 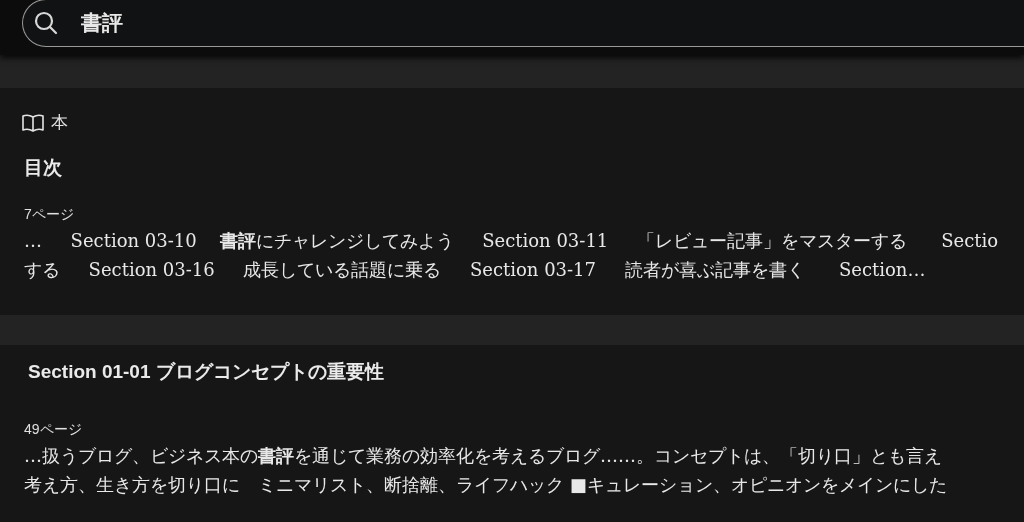 What do you see at coordinates (53, 429) in the screenshot?
I see `page-number: 49ページ` at bounding box center [53, 429].